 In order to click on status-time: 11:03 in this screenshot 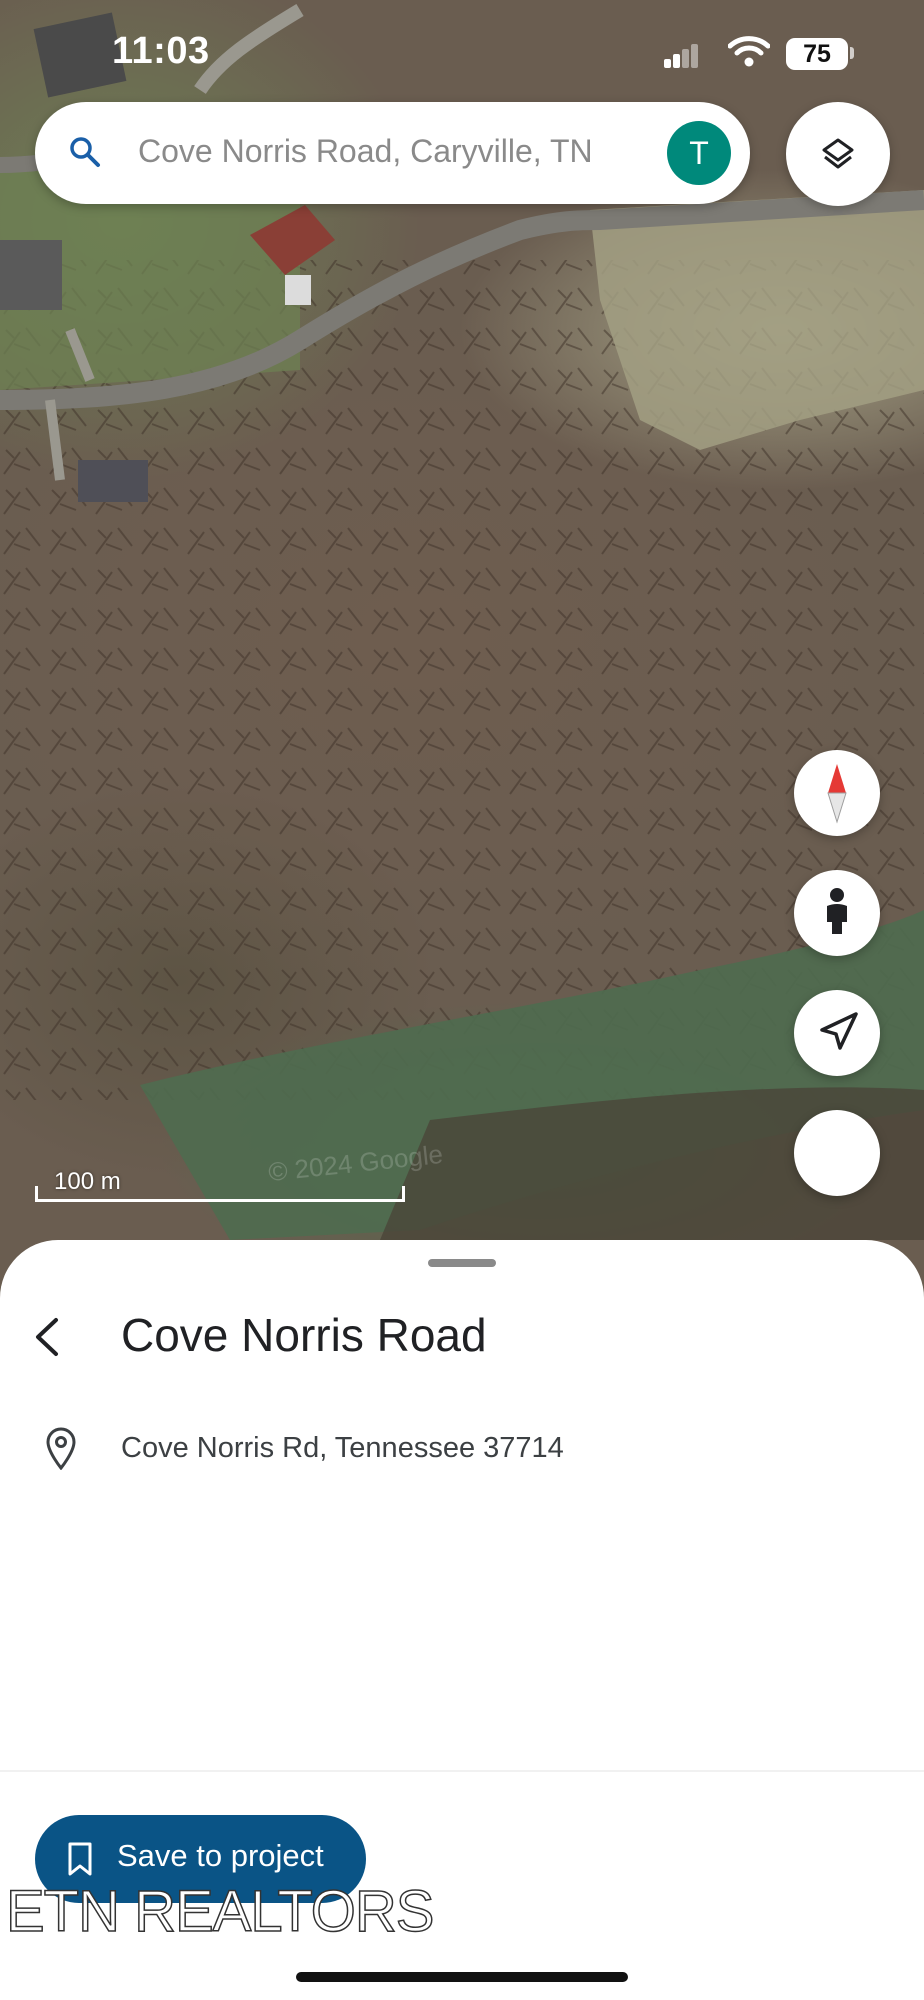, I will do `click(161, 51)`.